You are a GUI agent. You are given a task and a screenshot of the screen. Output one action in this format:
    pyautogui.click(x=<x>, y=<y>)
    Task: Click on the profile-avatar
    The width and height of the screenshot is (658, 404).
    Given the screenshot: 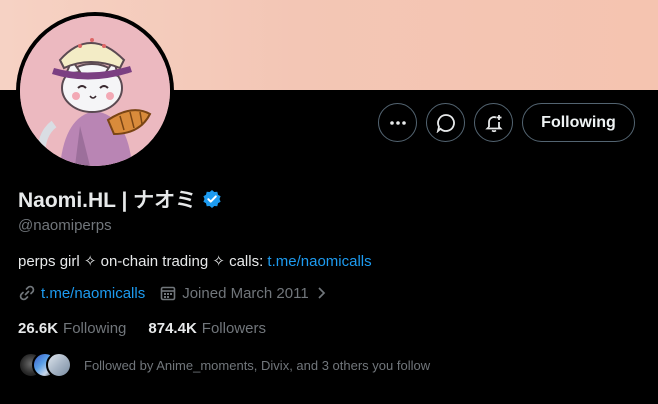 What is the action you would take?
    pyautogui.click(x=95, y=91)
    